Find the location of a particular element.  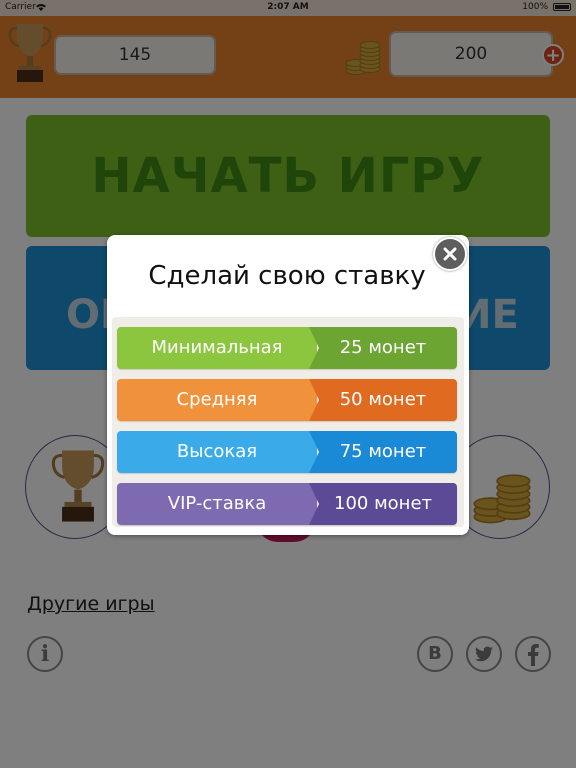

bet-dialog-title: Сделай свою ставку is located at coordinates (287, 276).